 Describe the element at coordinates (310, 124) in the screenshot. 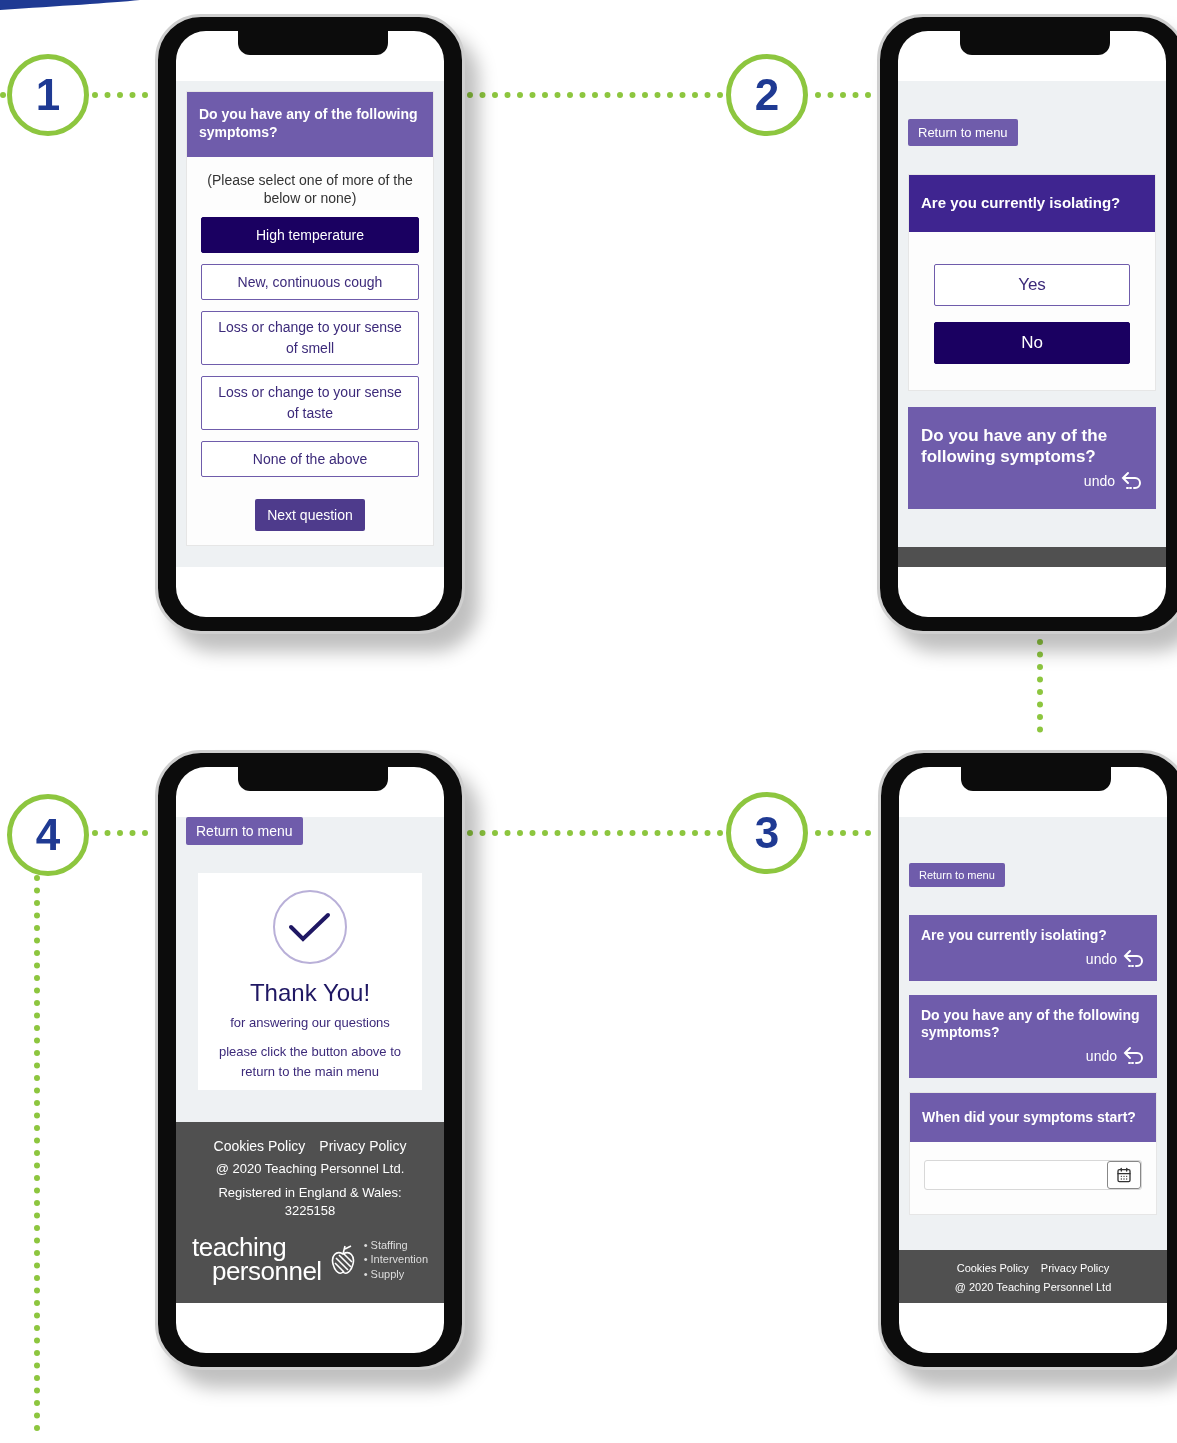

I see `question-title: Do you have any of the following symptoms?` at that location.